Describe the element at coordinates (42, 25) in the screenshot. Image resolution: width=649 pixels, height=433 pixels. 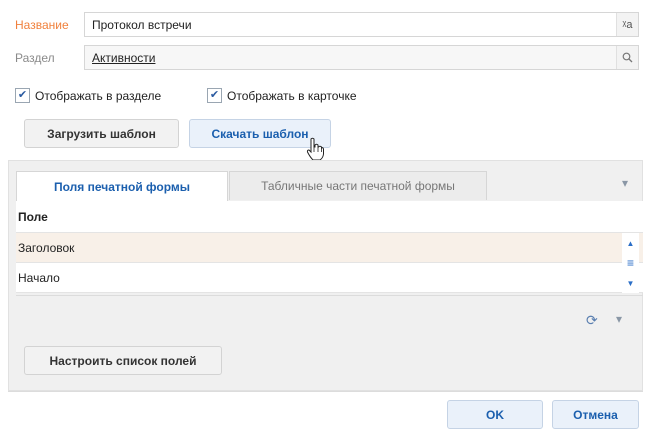
I see `name-label: Название` at that location.